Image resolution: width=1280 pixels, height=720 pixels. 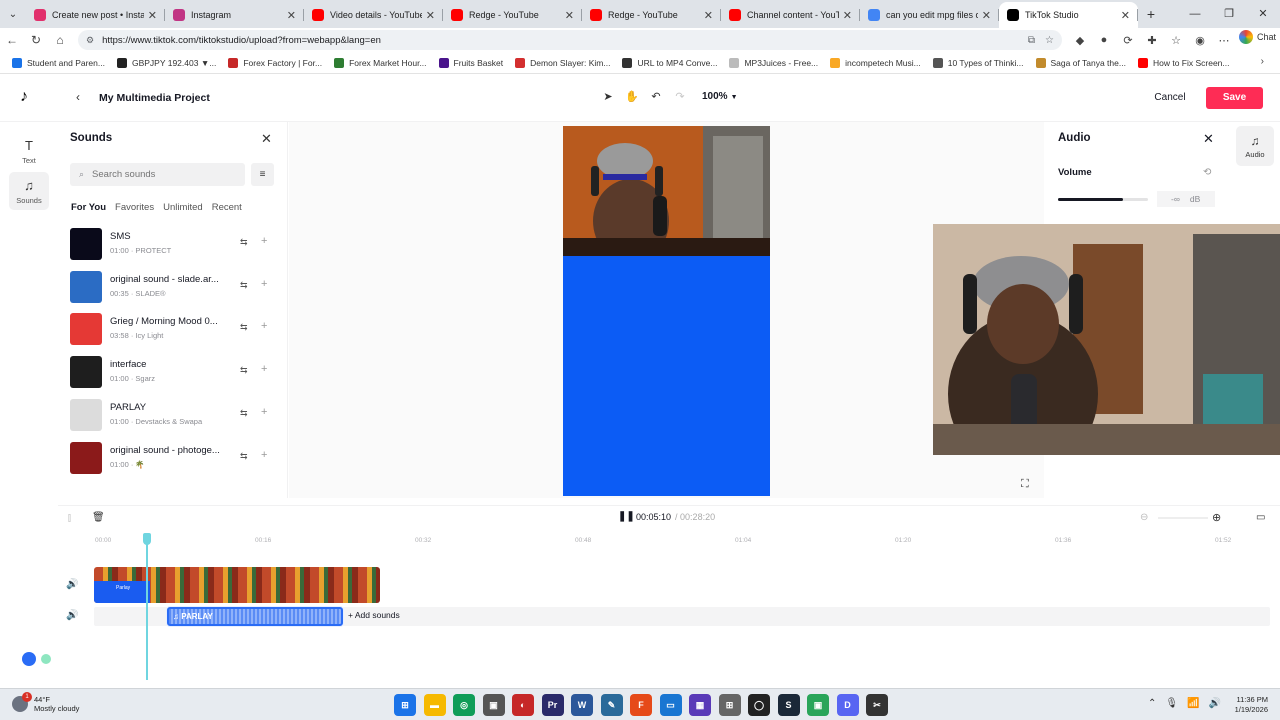 I want to click on search-sounds-field: ⌕, so click(x=157, y=174).